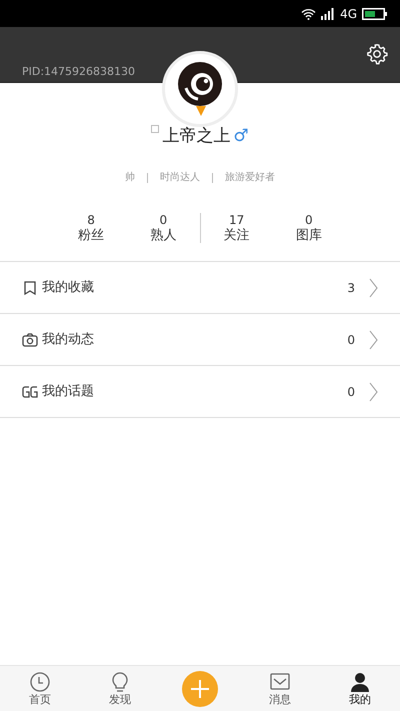 The width and height of the screenshot is (400, 711). Describe the element at coordinates (377, 54) in the screenshot. I see `settings-icon` at that location.